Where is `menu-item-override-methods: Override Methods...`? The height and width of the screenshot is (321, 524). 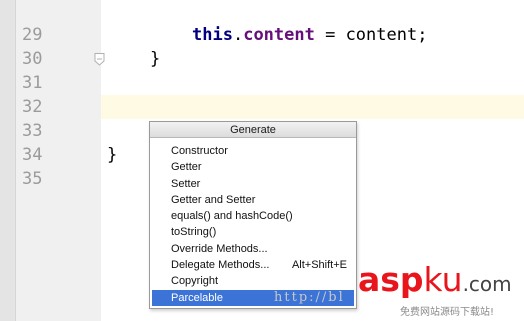
menu-item-override-methods: Override Methods... is located at coordinates (253, 249).